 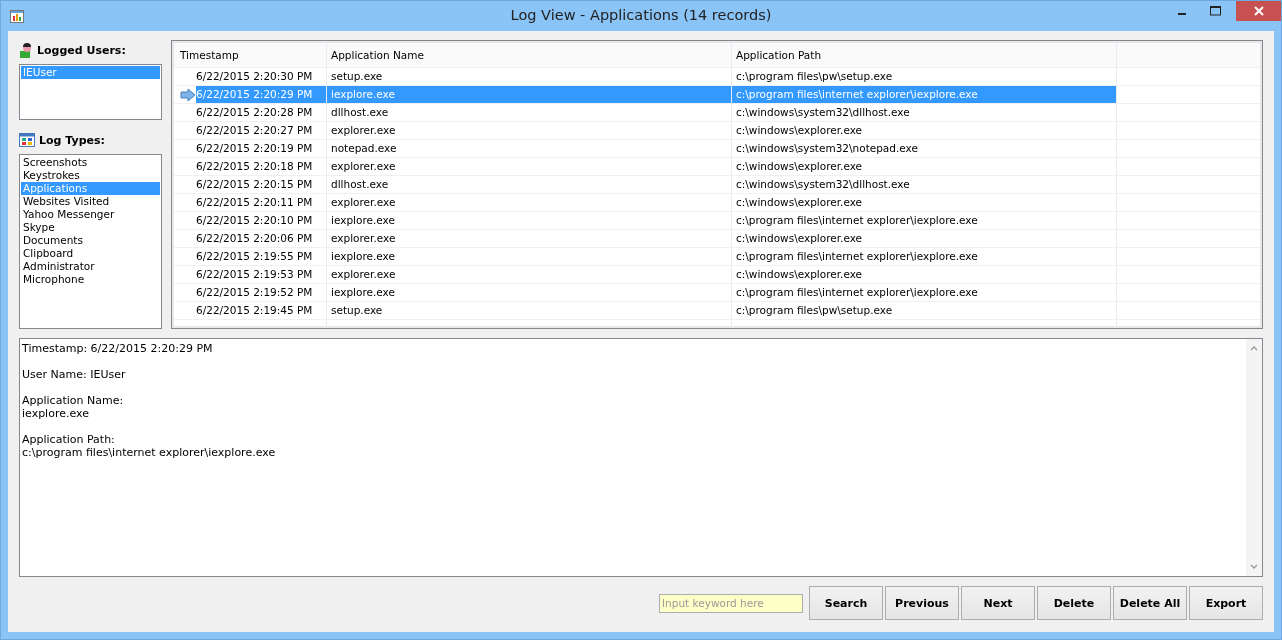 I want to click on column-header: Application Path, so click(x=924, y=55).